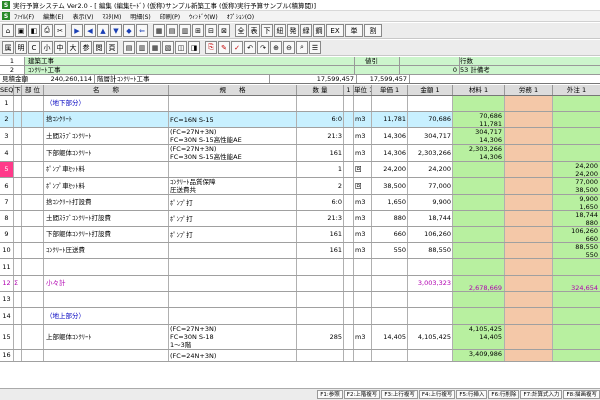  What do you see at coordinates (106, 119) in the screenshot?
I see `row-name: 捨ｺﾝｸﾘｰﾄ` at bounding box center [106, 119].